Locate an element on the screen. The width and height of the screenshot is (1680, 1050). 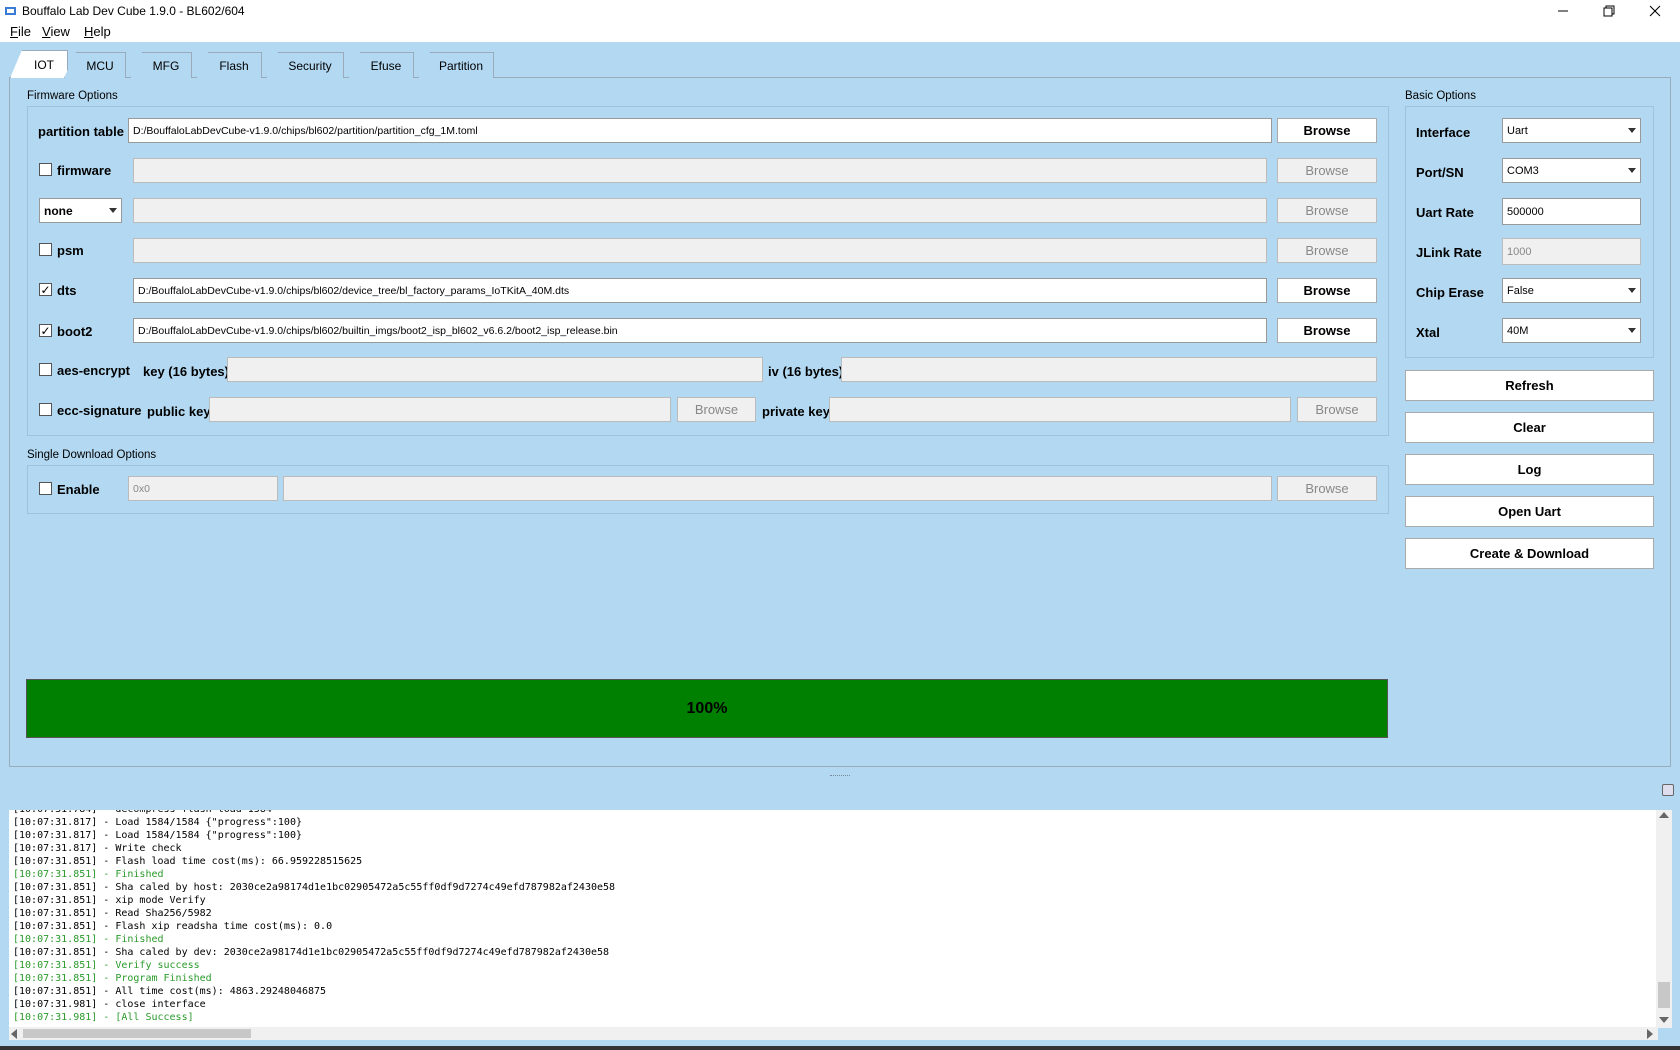
app-icon is located at coordinates (11, 11).